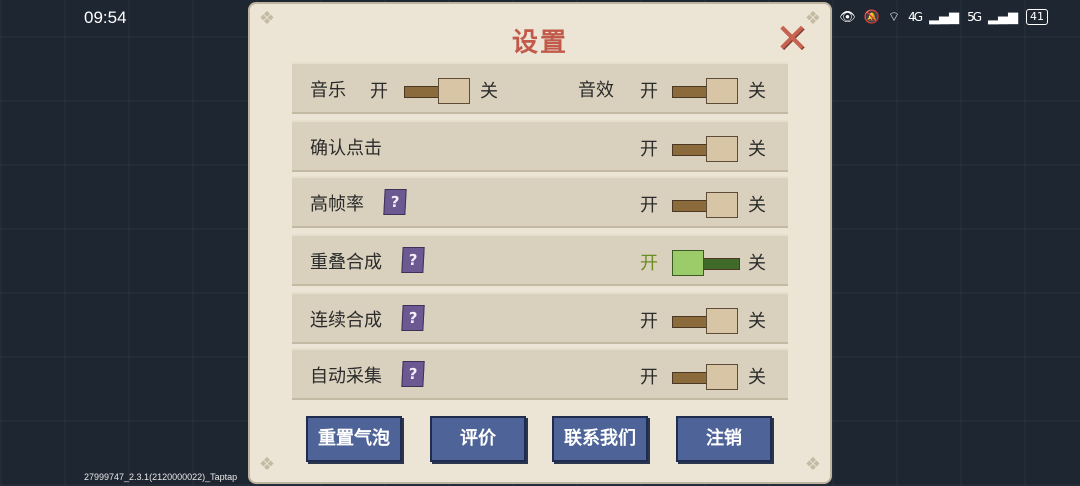 The width and height of the screenshot is (1080, 486). I want to click on setting-row-high-framerate: 高帧率 ? 开 关, so click(540, 202).